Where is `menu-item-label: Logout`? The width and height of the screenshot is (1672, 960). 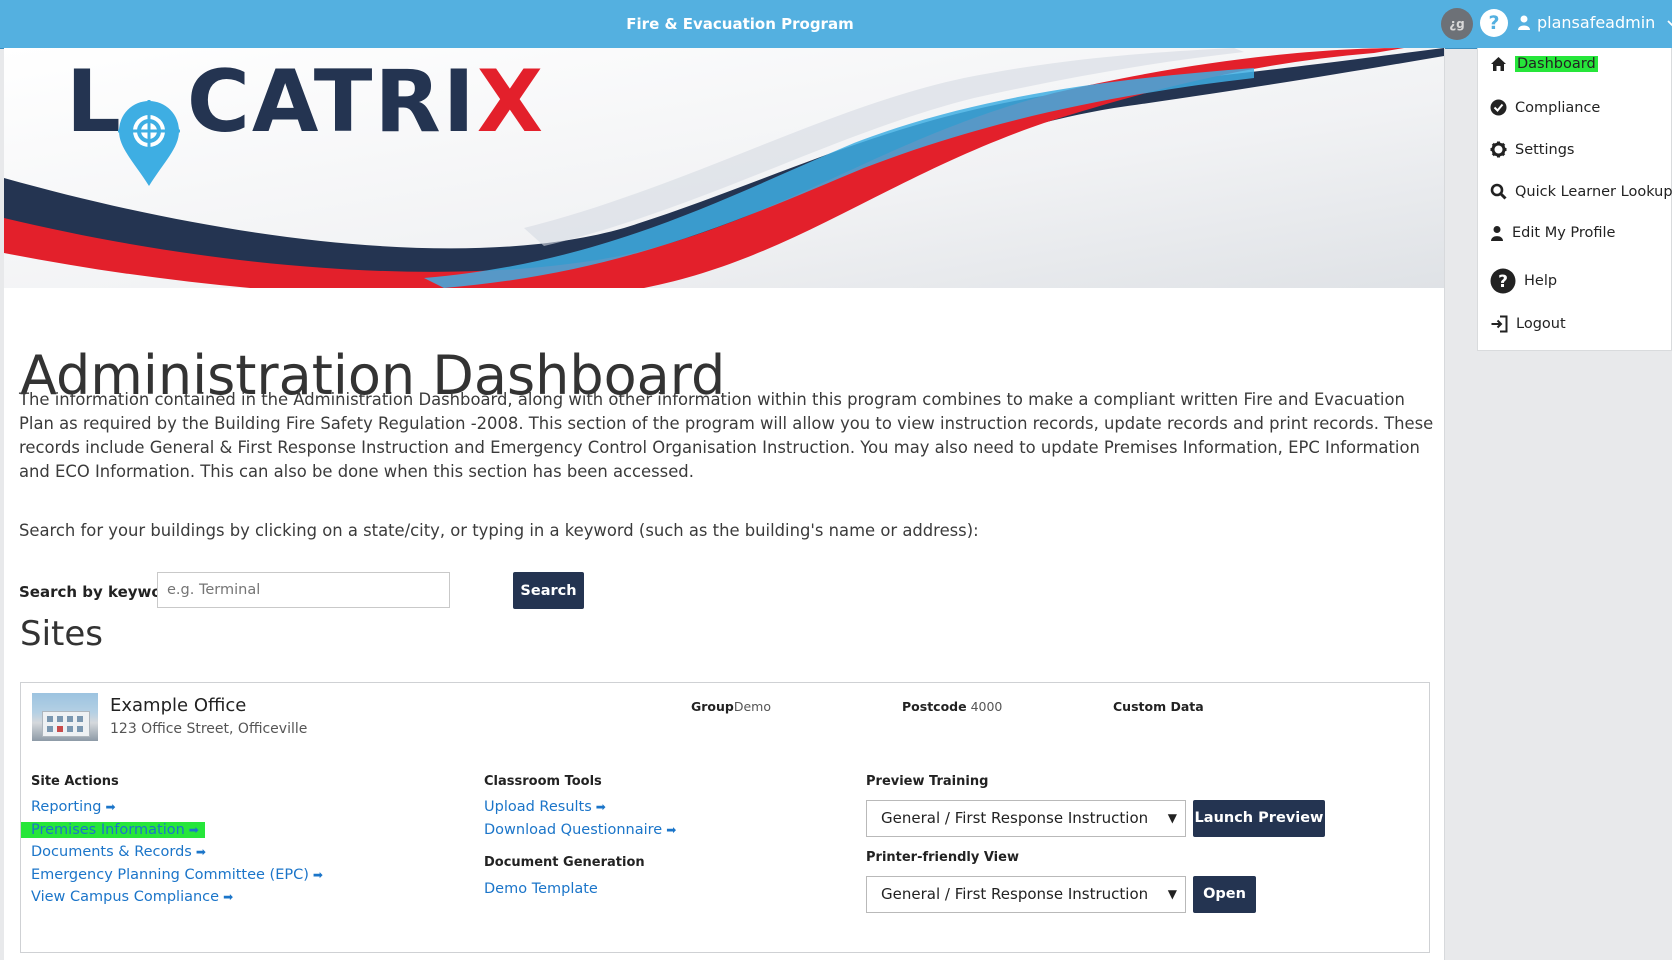
menu-item-label: Logout is located at coordinates (1541, 324).